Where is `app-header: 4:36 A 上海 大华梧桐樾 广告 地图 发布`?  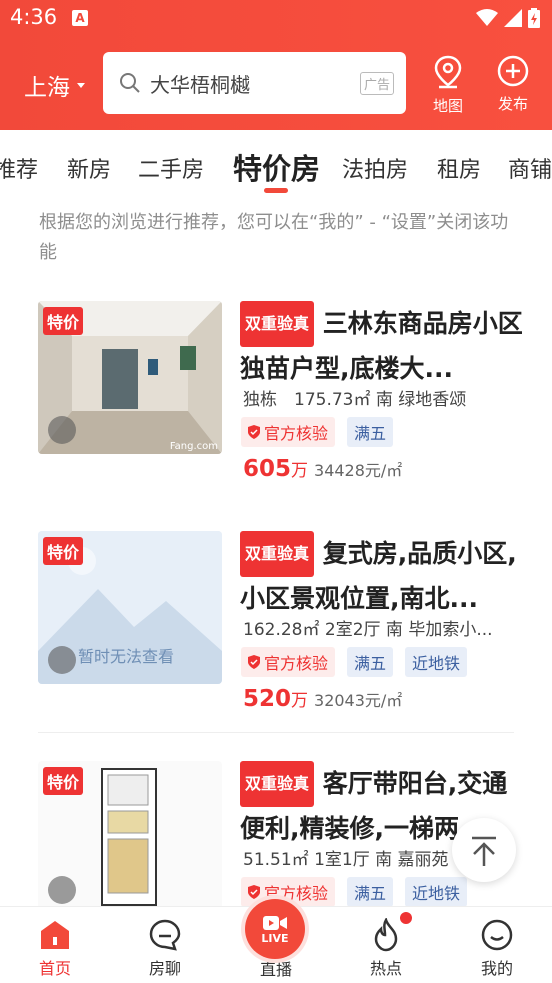 app-header: 4:36 A 上海 大华梧桐樾 广告 地图 发布 is located at coordinates (276, 65).